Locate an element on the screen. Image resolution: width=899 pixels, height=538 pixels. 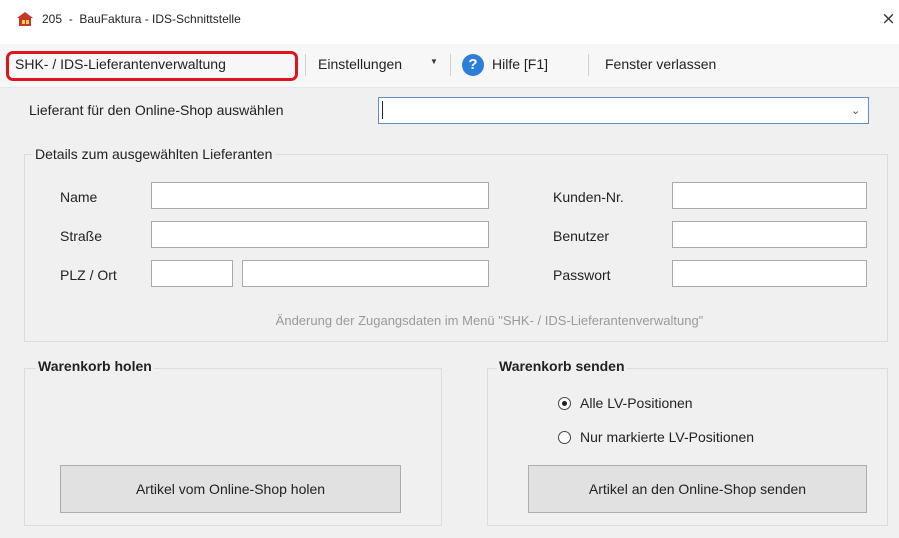
cart-send-title: Warenkorb senden is located at coordinates (562, 366).